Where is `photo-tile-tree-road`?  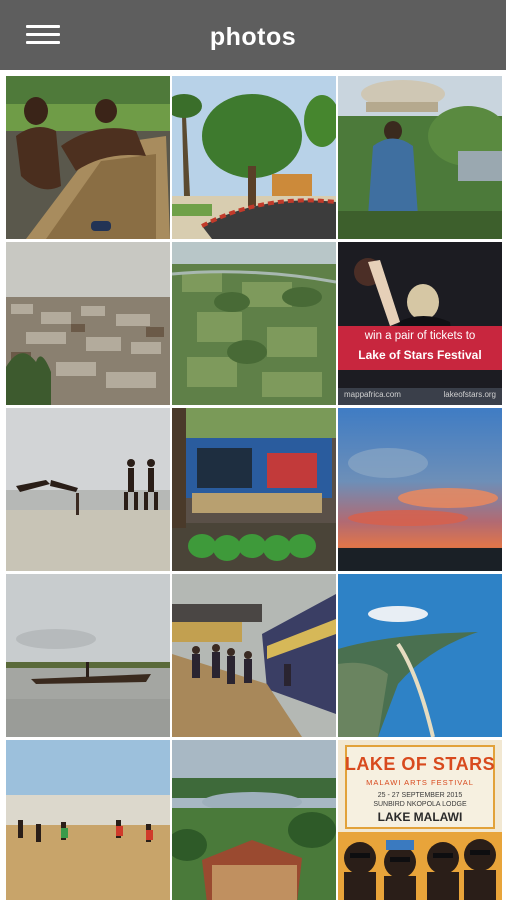
photo-tile-tree-road is located at coordinates (254, 157).